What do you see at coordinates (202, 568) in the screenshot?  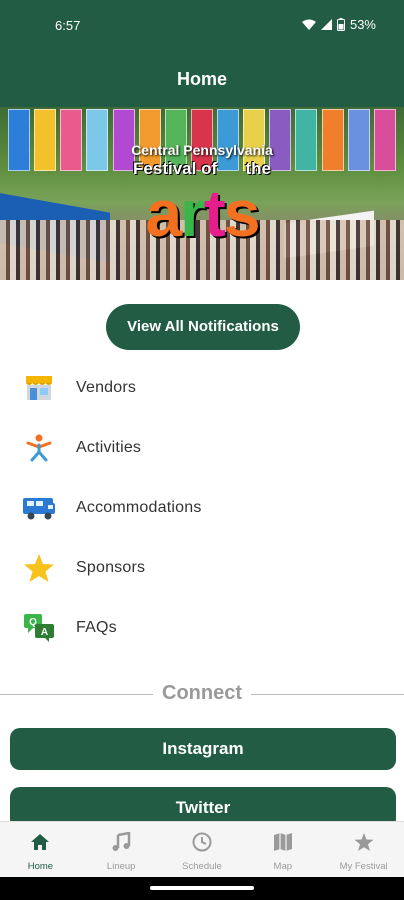 I see `menu-item-sponsors: Sponsors` at bounding box center [202, 568].